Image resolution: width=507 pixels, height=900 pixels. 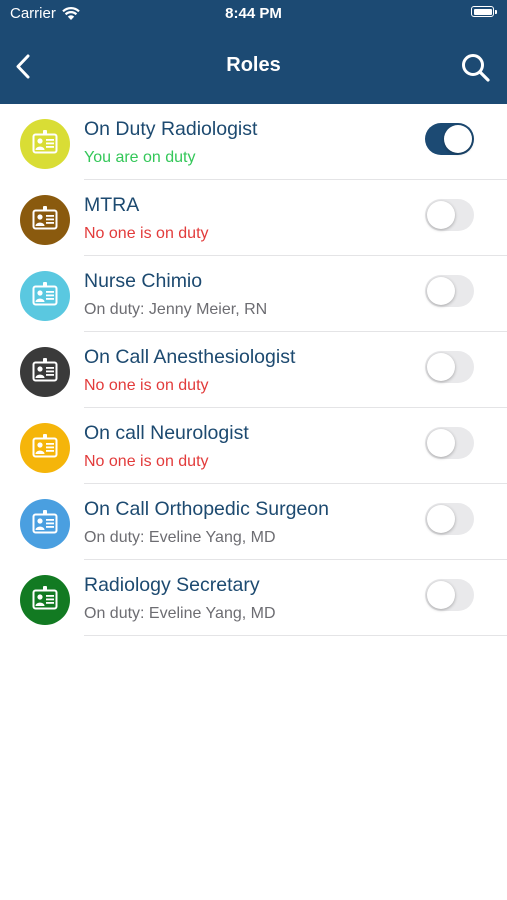 What do you see at coordinates (176, 309) in the screenshot?
I see `role-status: On duty: Jenny Meier, RN` at bounding box center [176, 309].